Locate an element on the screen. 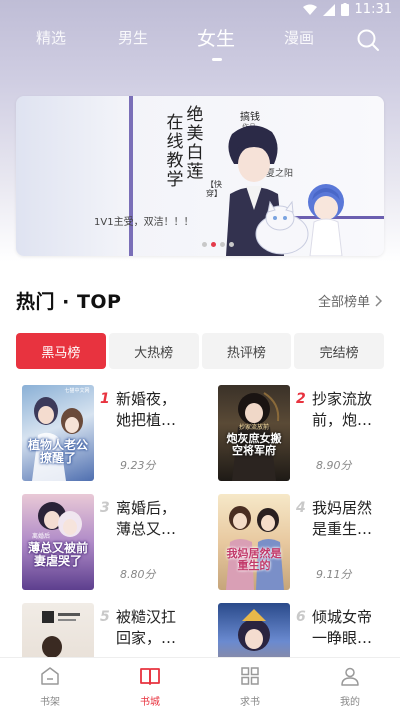 This screenshot has height=711, width=400. tab-review: 热评榜 is located at coordinates (246, 351).